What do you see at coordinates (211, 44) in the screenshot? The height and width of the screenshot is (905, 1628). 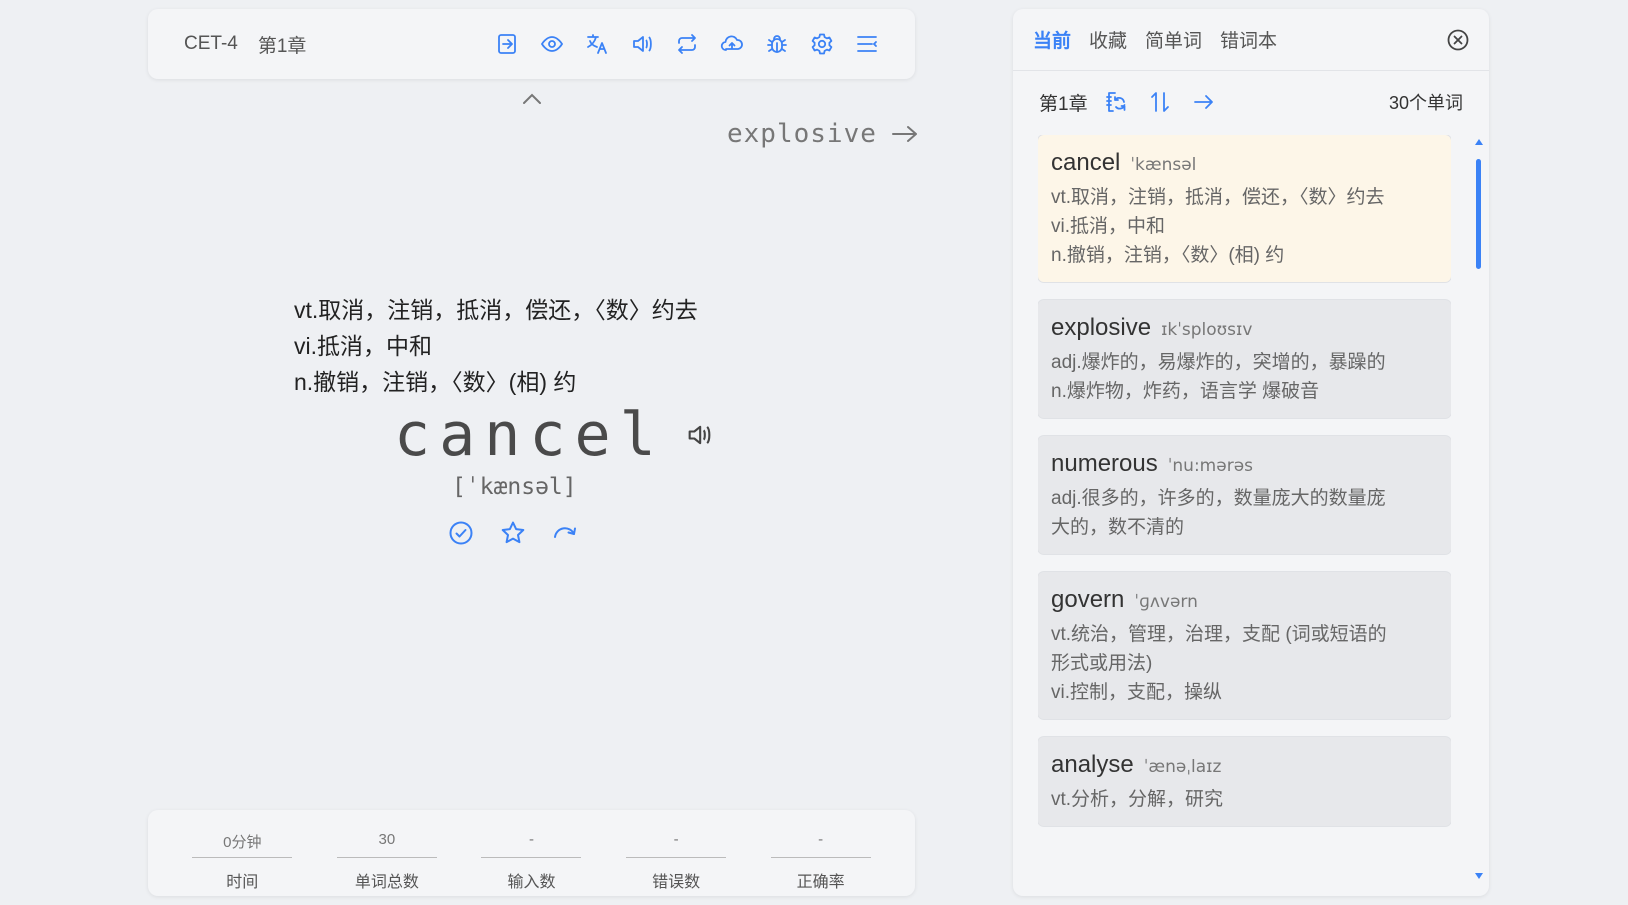 I see `dictionary-name: CET-4` at bounding box center [211, 44].